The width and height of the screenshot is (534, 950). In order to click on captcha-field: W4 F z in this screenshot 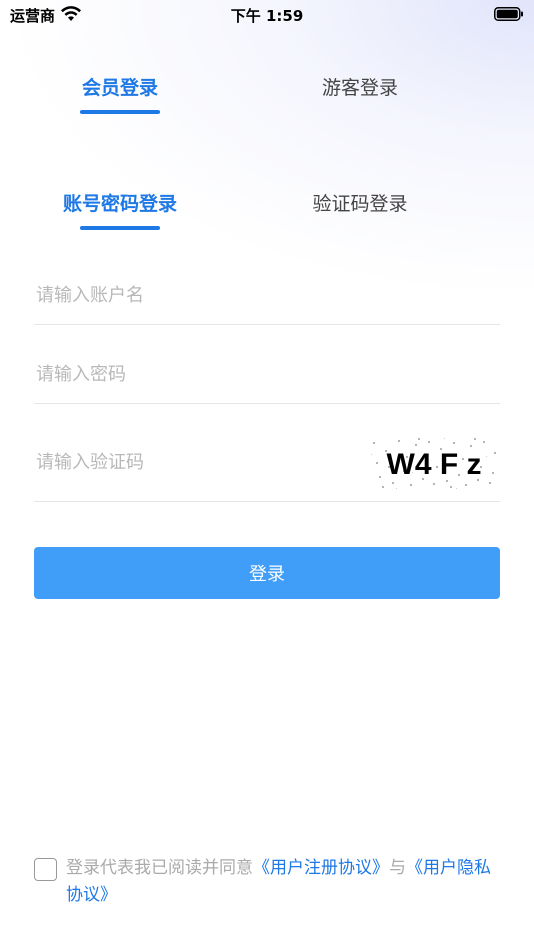, I will do `click(267, 463)`.